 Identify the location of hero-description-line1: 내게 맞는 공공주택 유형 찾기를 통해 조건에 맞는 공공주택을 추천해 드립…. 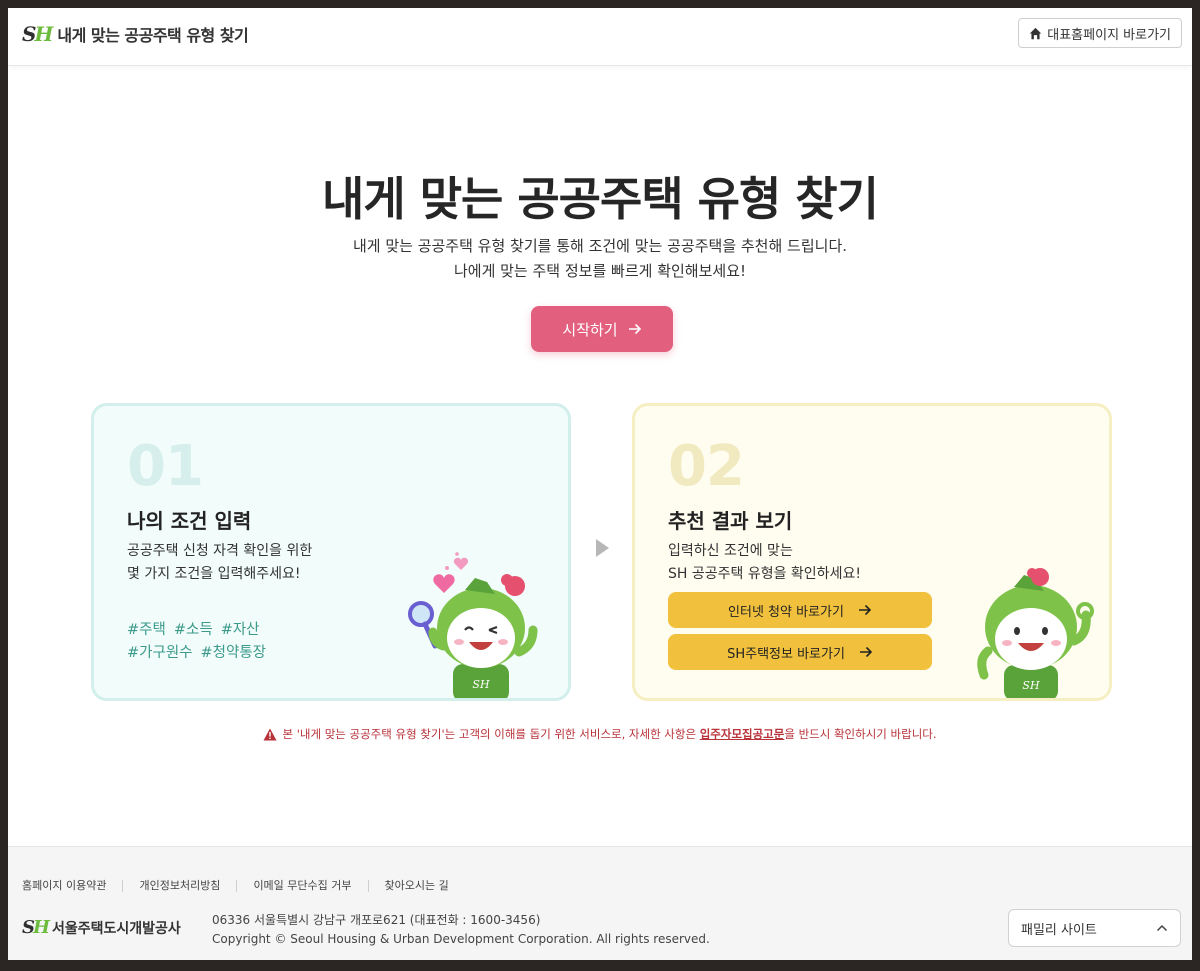
(600, 246).